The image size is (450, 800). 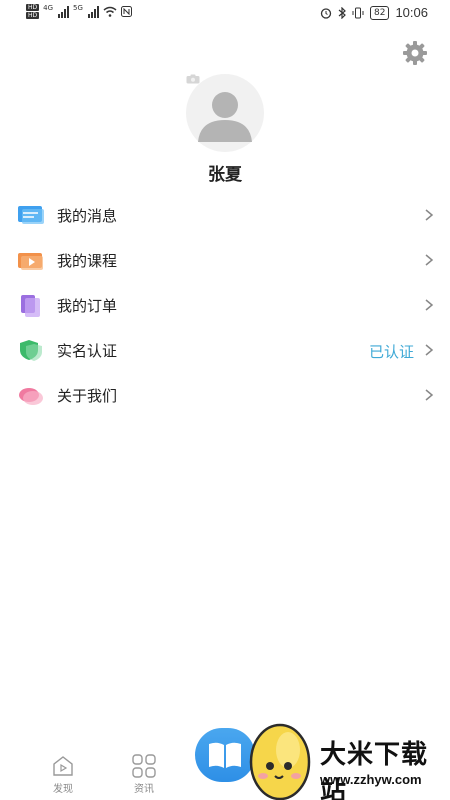 What do you see at coordinates (225, 13) in the screenshot?
I see `status-bar: HD HD 4G 5G 82 10:06` at bounding box center [225, 13].